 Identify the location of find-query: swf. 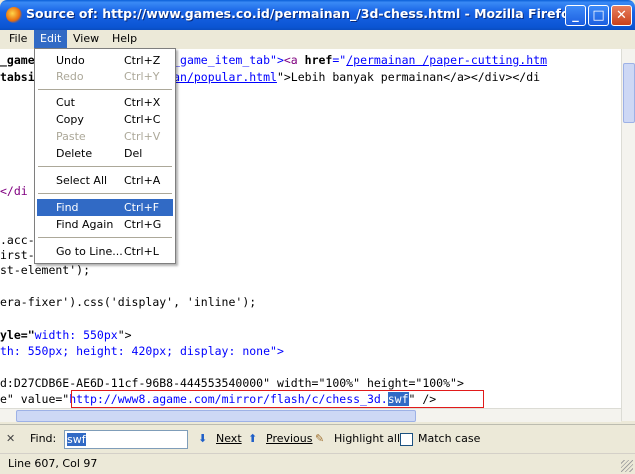
(76, 439).